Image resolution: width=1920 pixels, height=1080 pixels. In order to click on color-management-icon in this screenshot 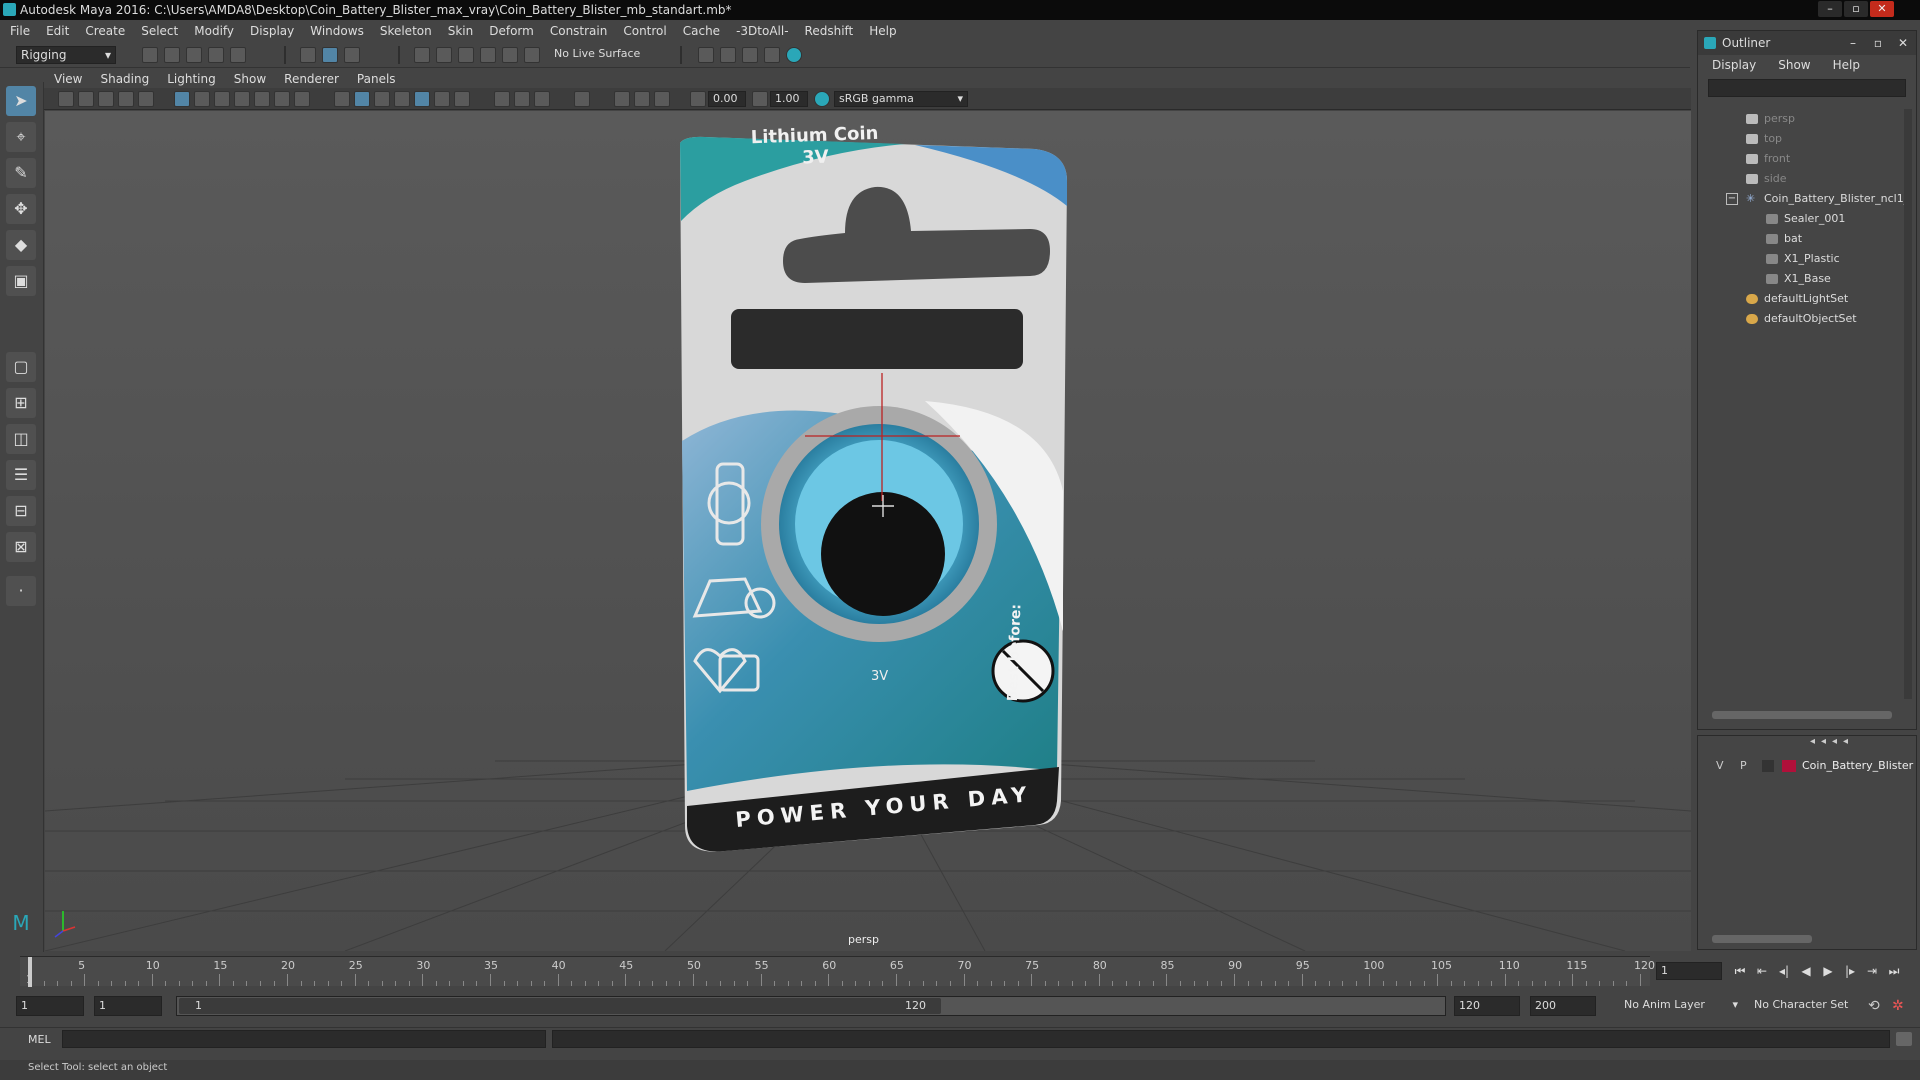, I will do `click(822, 99)`.